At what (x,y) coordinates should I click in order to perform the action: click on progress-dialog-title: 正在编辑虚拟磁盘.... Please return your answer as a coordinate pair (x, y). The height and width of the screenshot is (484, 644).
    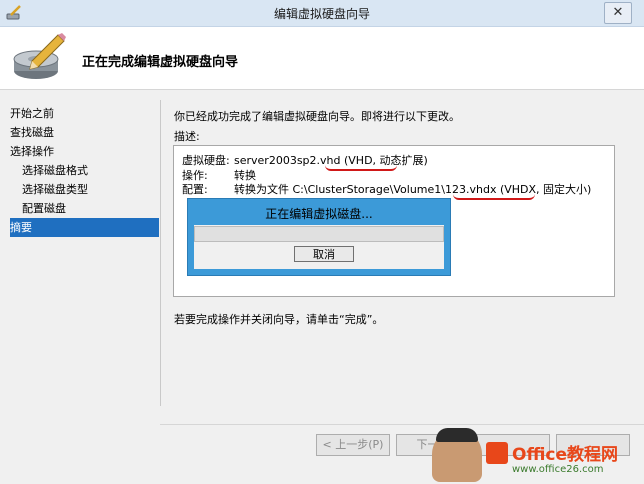
    Looking at the image, I should click on (319, 214).